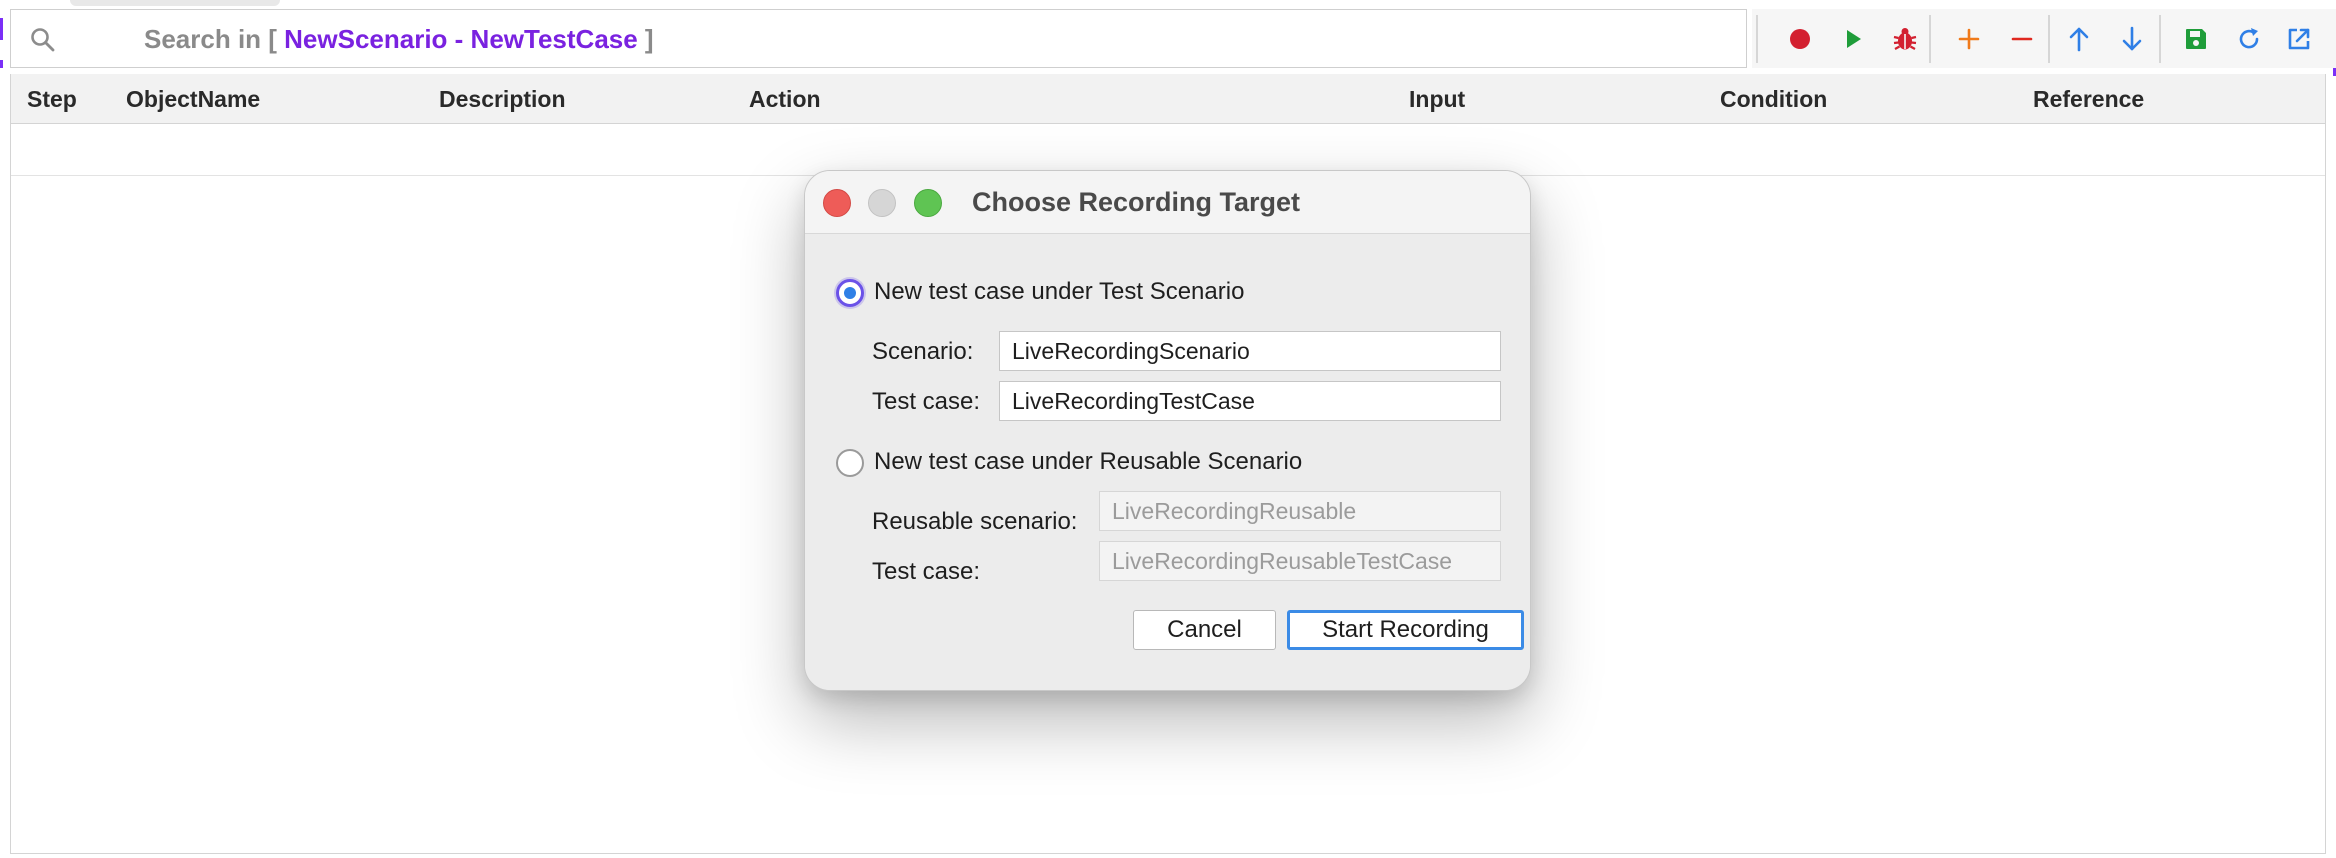 Image resolution: width=2336 pixels, height=858 pixels. What do you see at coordinates (923, 351) in the screenshot?
I see `scenario-label: Scenario:` at bounding box center [923, 351].